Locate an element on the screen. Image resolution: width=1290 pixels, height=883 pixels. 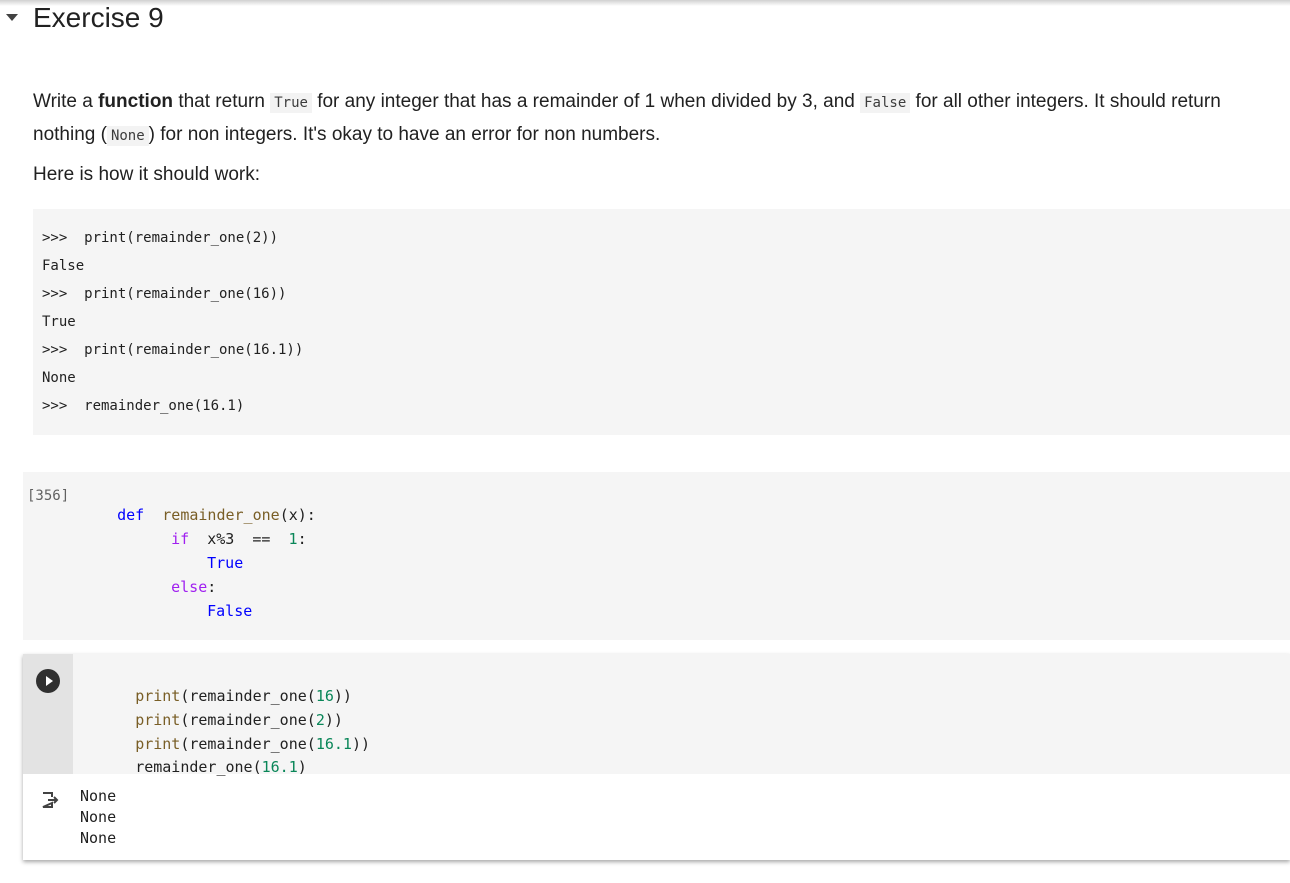
execution-count: [356] is located at coordinates (48, 496).